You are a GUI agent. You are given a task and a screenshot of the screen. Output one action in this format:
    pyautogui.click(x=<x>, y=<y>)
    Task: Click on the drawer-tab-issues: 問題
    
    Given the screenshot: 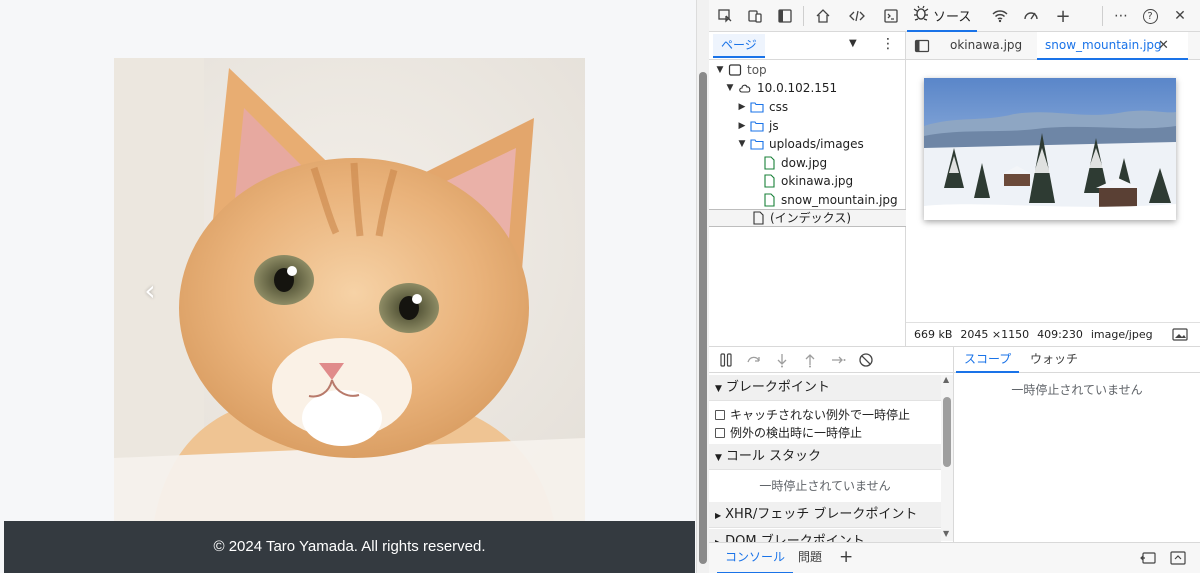 What is the action you would take?
    pyautogui.click(x=810, y=558)
    